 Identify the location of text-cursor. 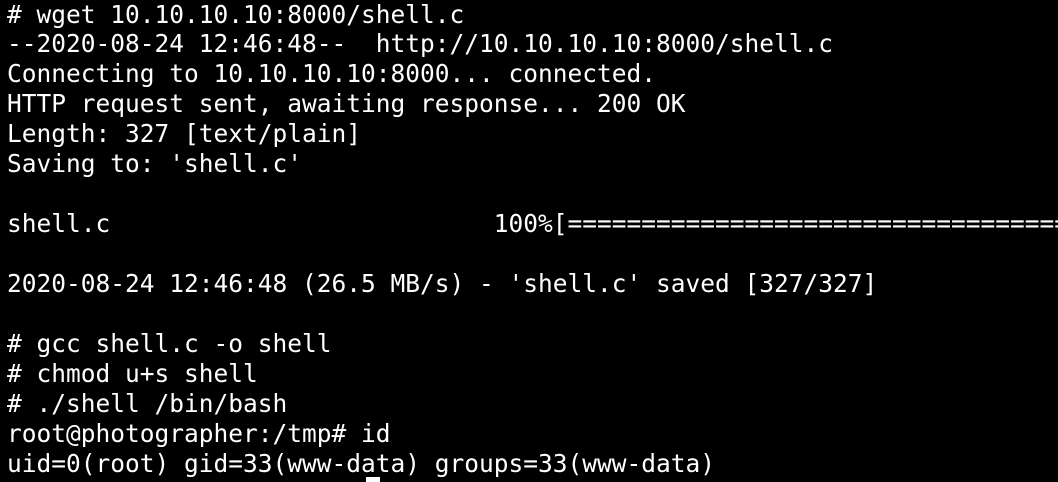
(373, 479).